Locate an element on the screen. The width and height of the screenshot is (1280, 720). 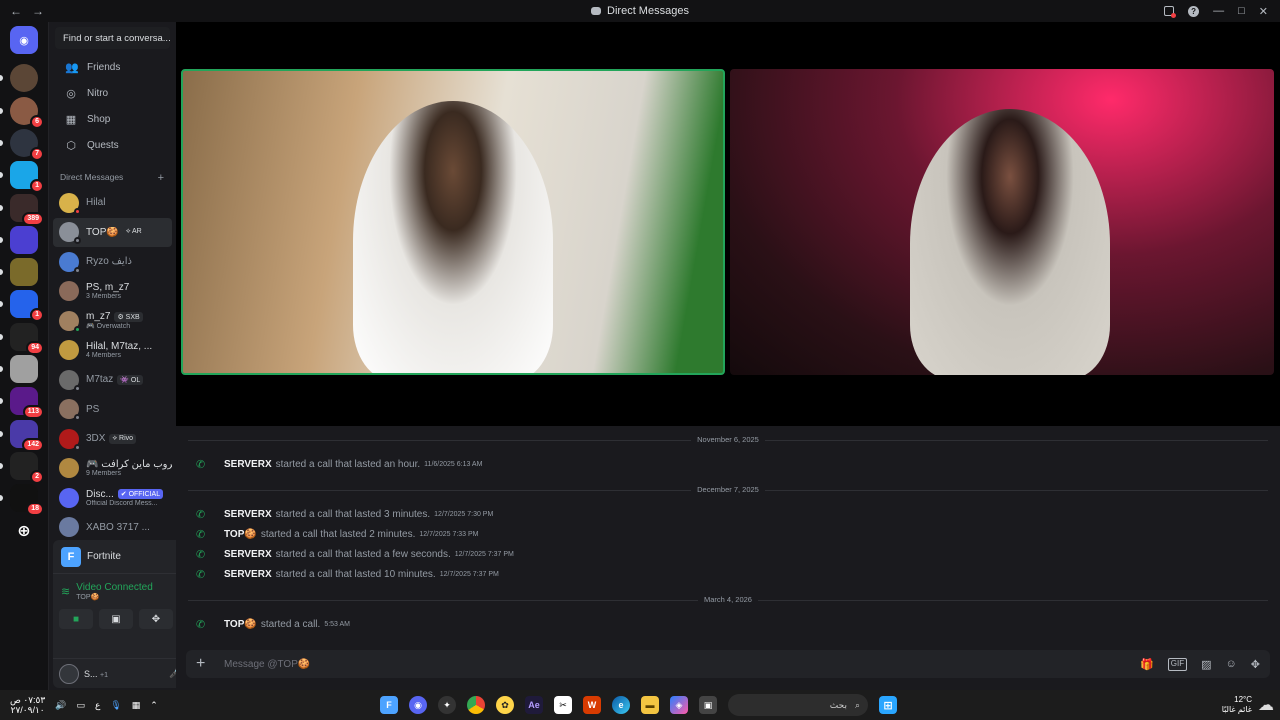
emoji-icon: ☺ is located at coordinates (1231, 664).